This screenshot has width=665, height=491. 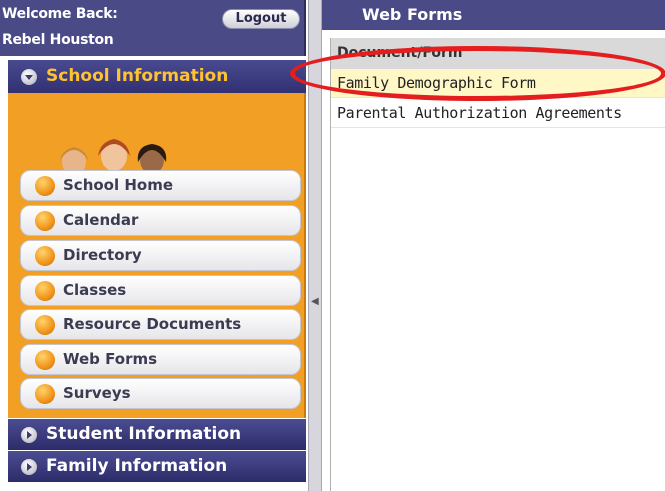 I want to click on section-student-information: Student Information, so click(x=157, y=434).